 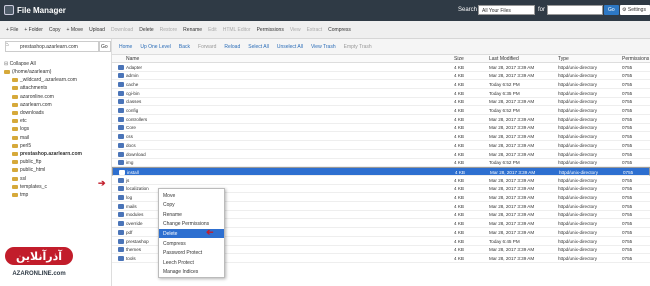 What do you see at coordinates (125, 47) in the screenshot?
I see `nav-home-button: Home` at bounding box center [125, 47].